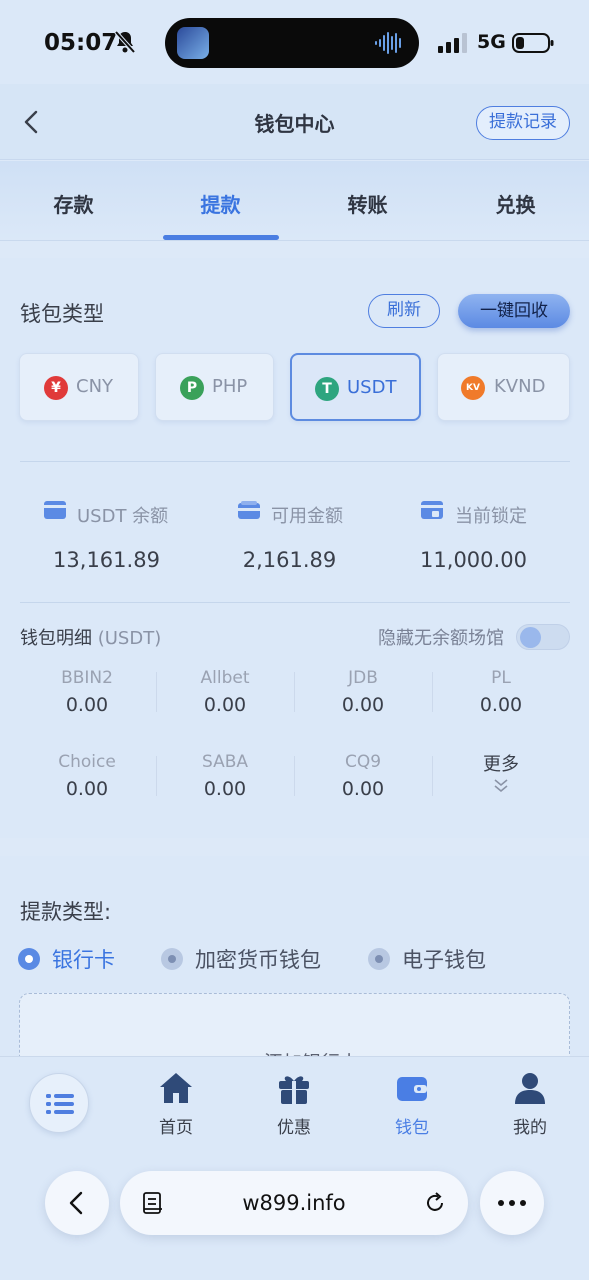 This screenshot has height=1280, width=589. I want to click on url-bar: w899.info, so click(294, 1203).